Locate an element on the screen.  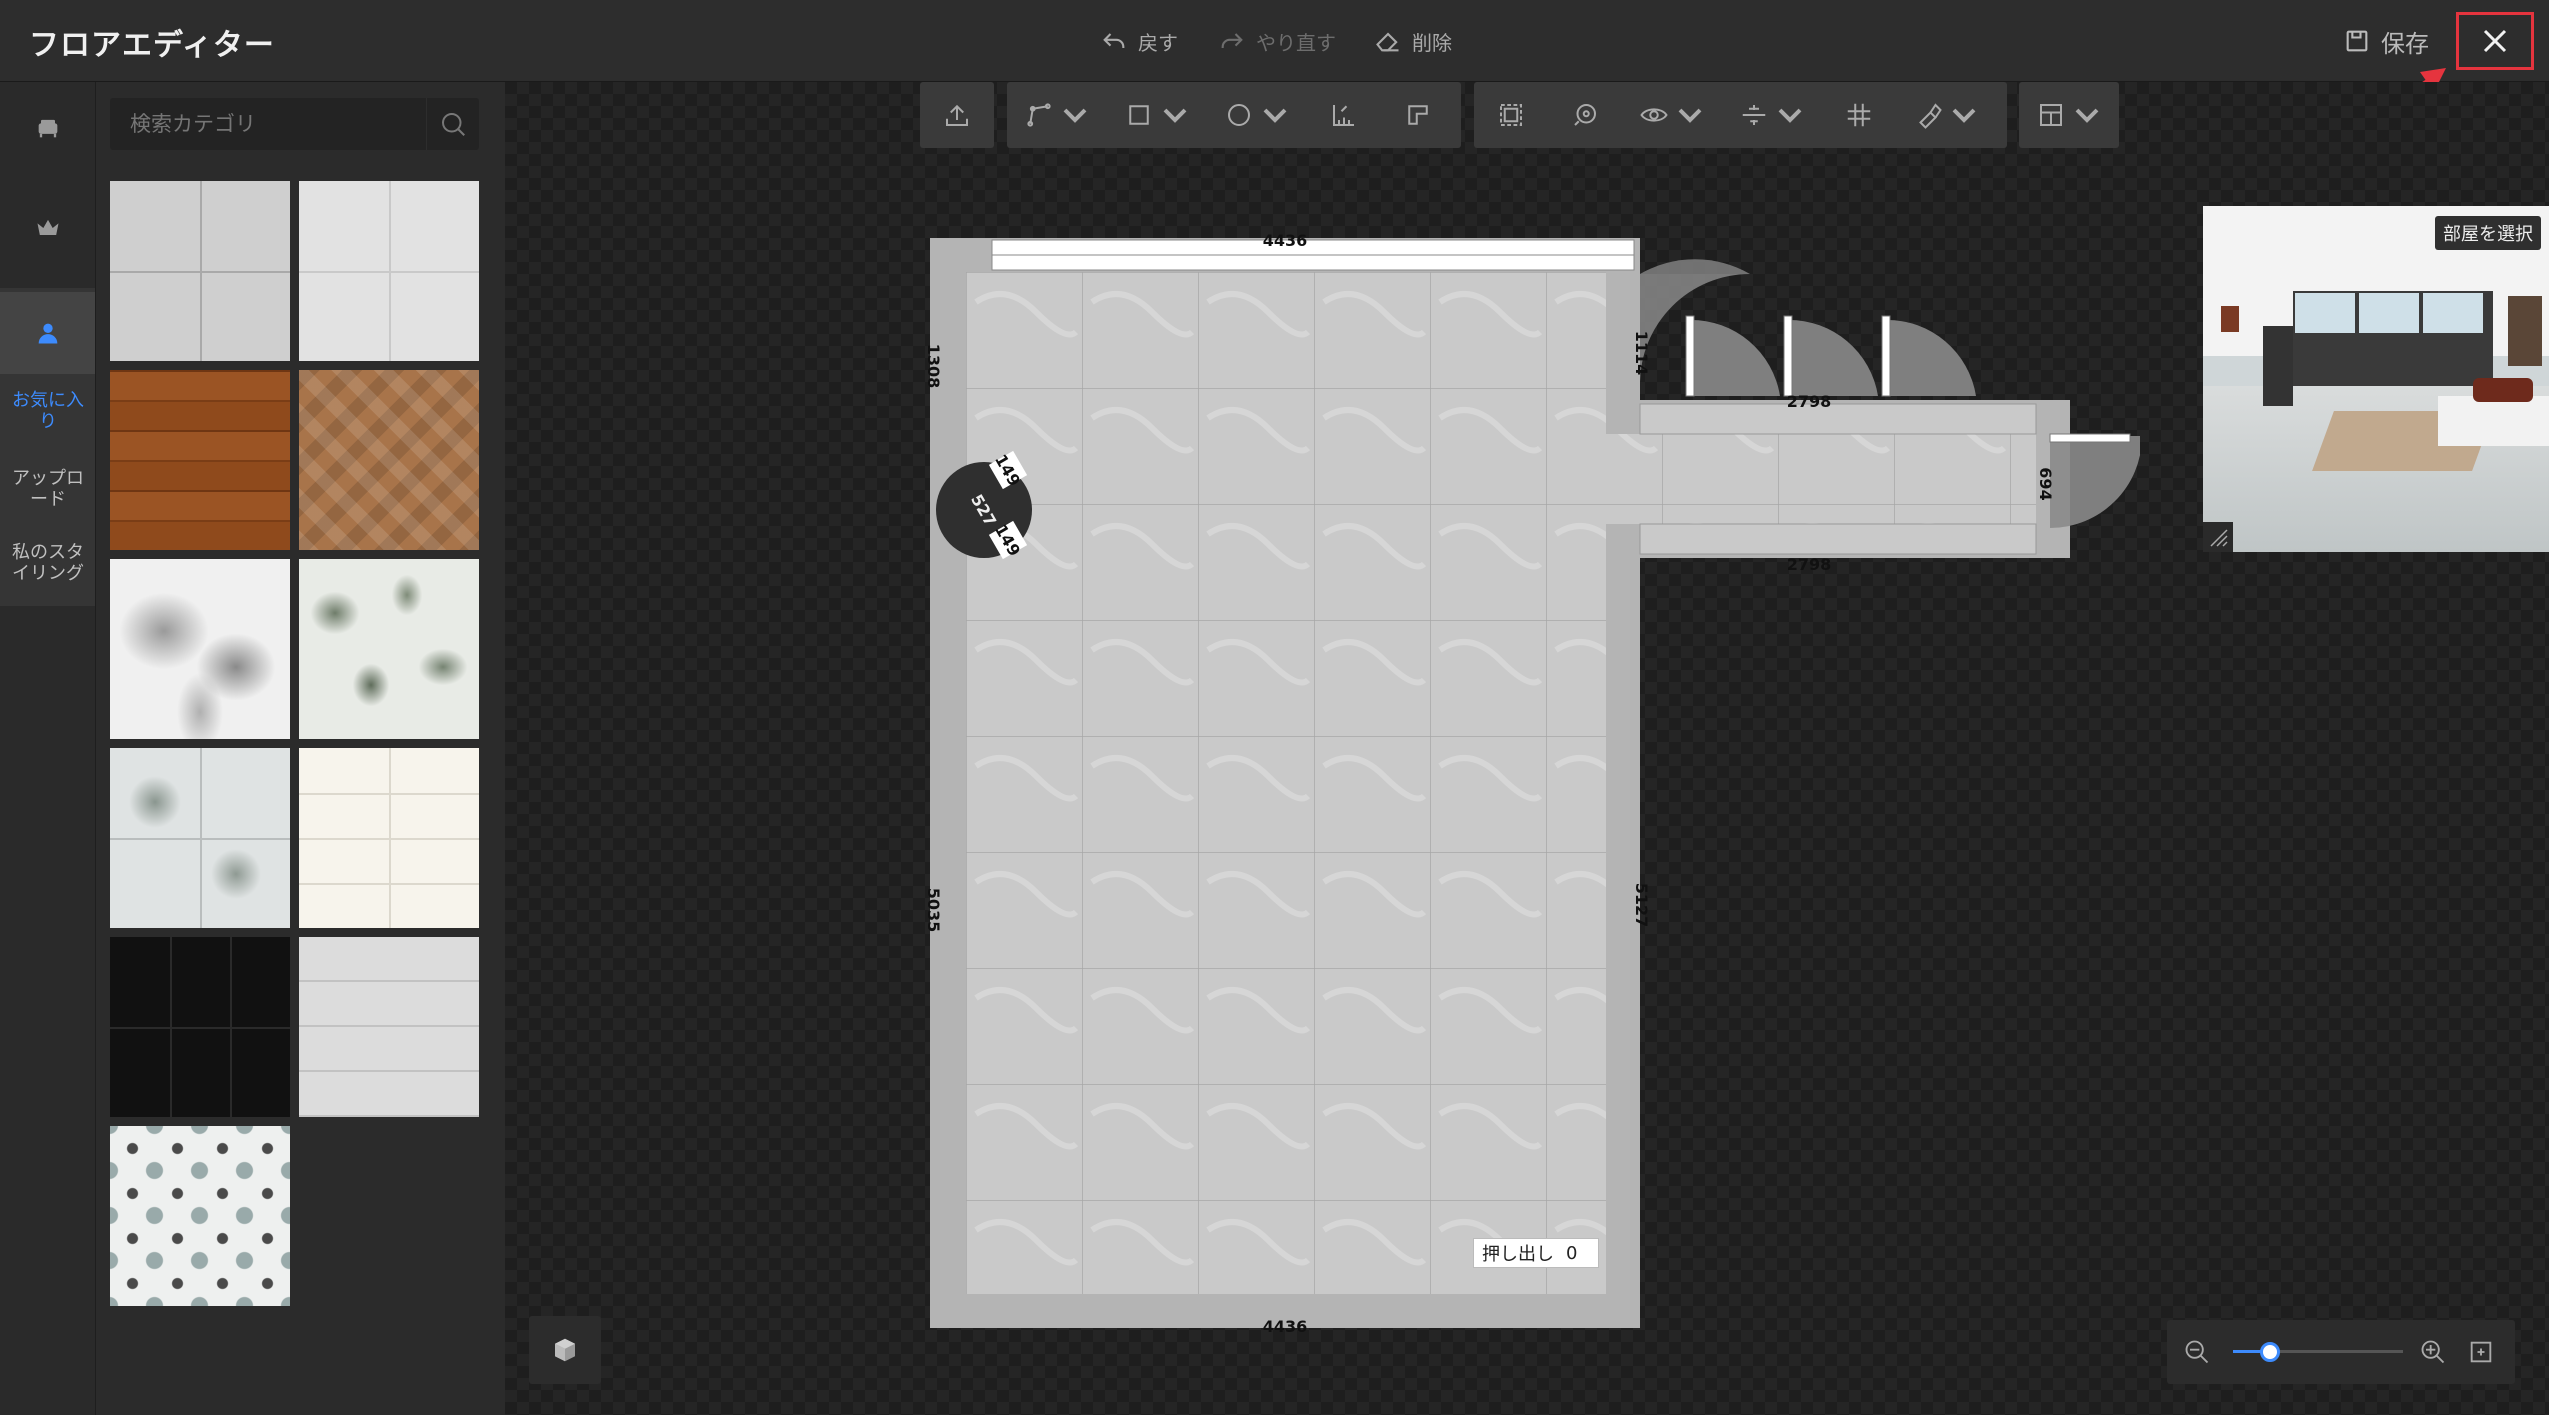
draw-wall-button is located at coordinates (1057, 115).